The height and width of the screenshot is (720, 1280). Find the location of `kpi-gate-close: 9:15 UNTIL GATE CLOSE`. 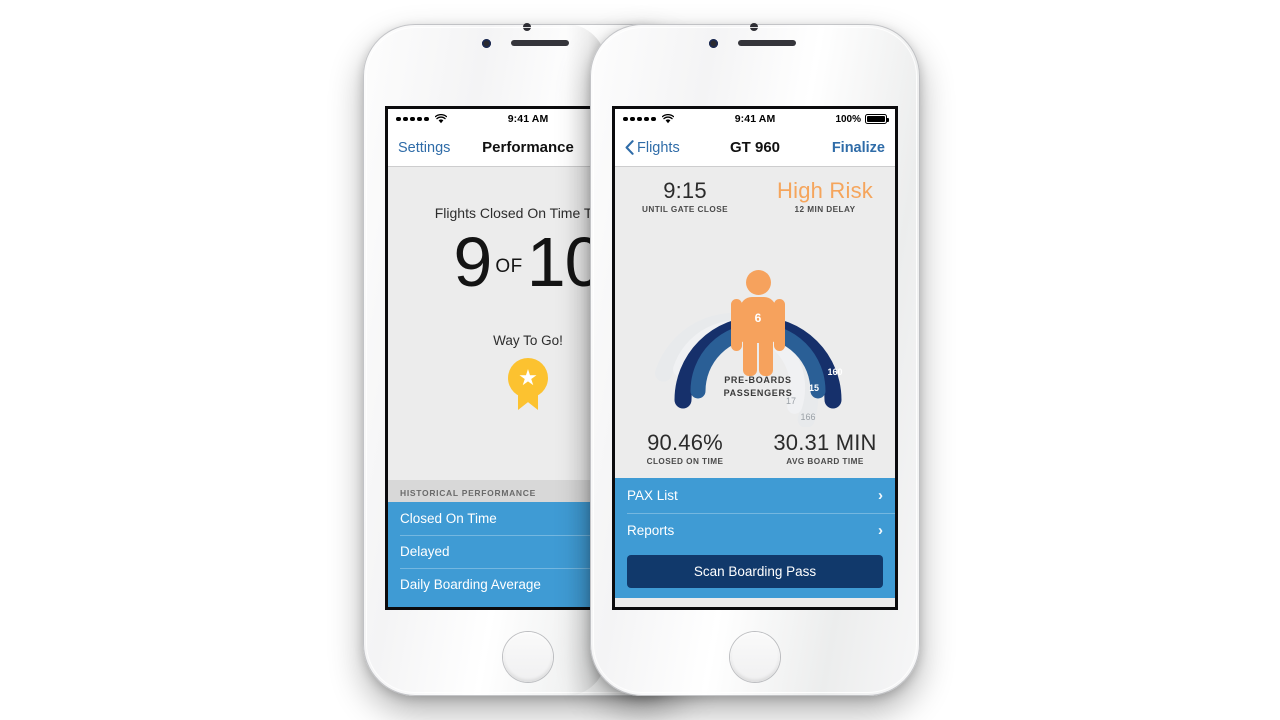

kpi-gate-close: 9:15 UNTIL GATE CLOSE is located at coordinates (685, 196).